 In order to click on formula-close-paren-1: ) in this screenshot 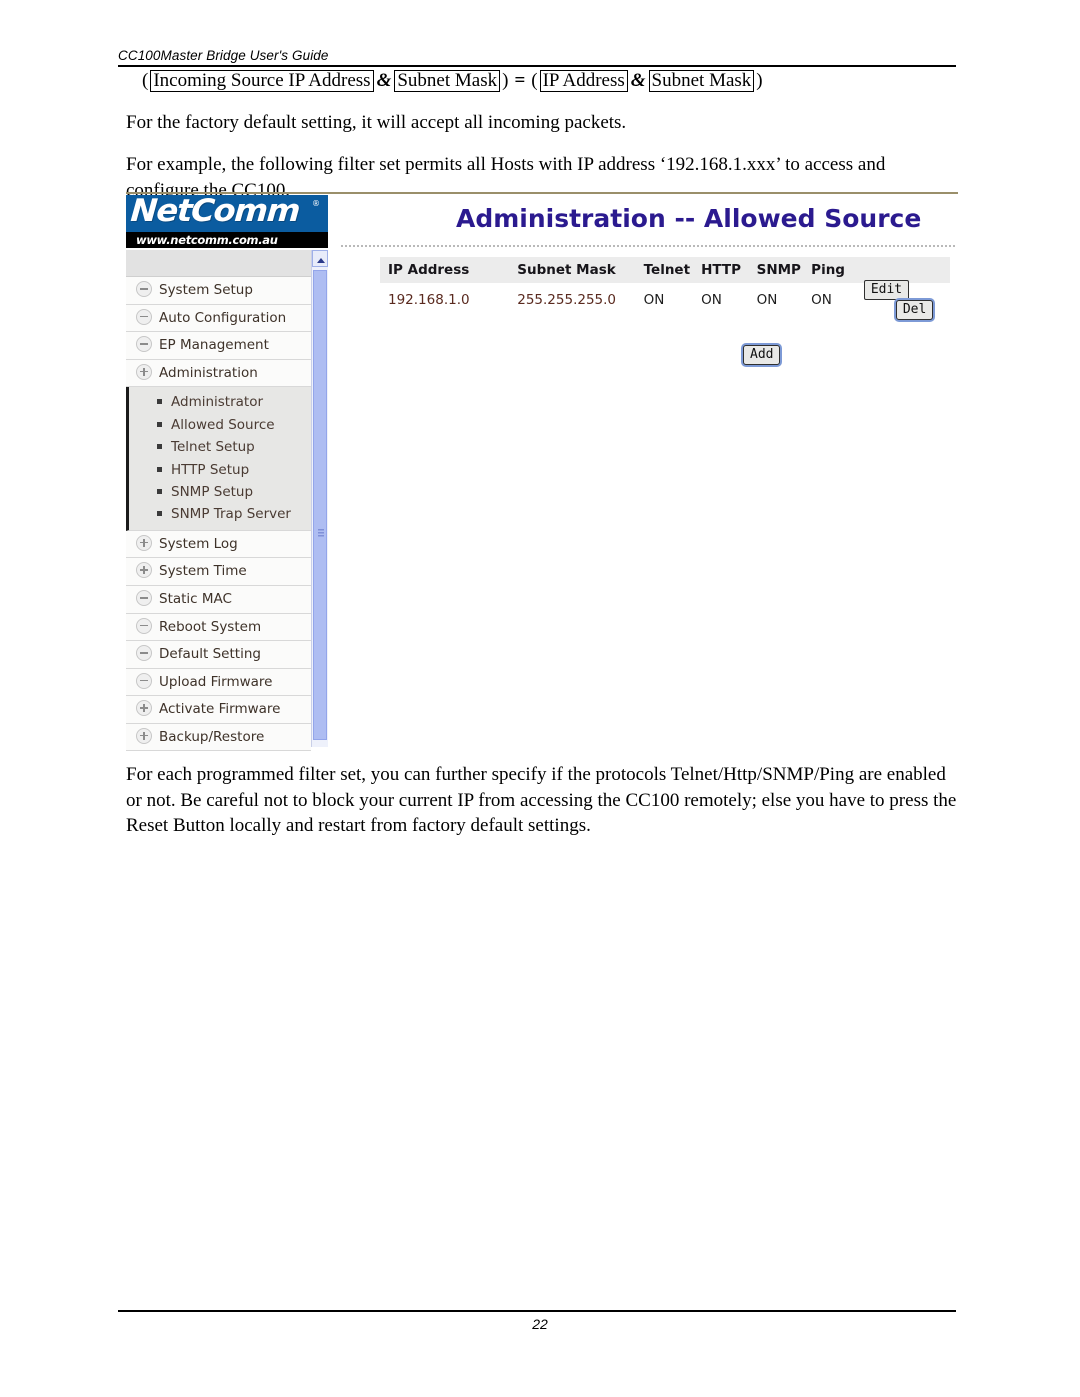, I will do `click(505, 80)`.